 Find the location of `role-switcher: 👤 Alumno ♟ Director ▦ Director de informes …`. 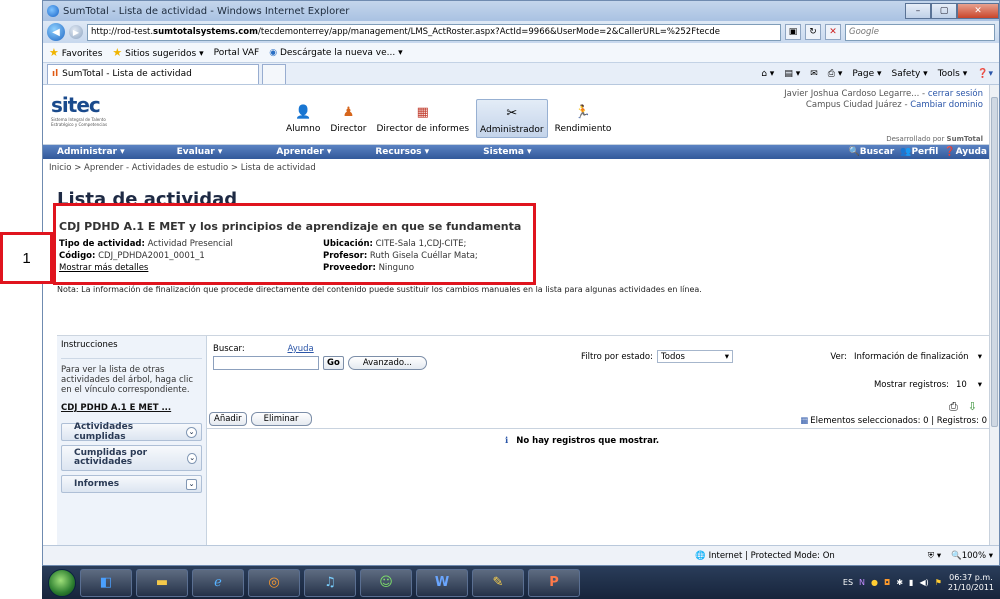

role-switcher: 👤 Alumno ♟ Director ▦ Director de informes … is located at coordinates (448, 118).